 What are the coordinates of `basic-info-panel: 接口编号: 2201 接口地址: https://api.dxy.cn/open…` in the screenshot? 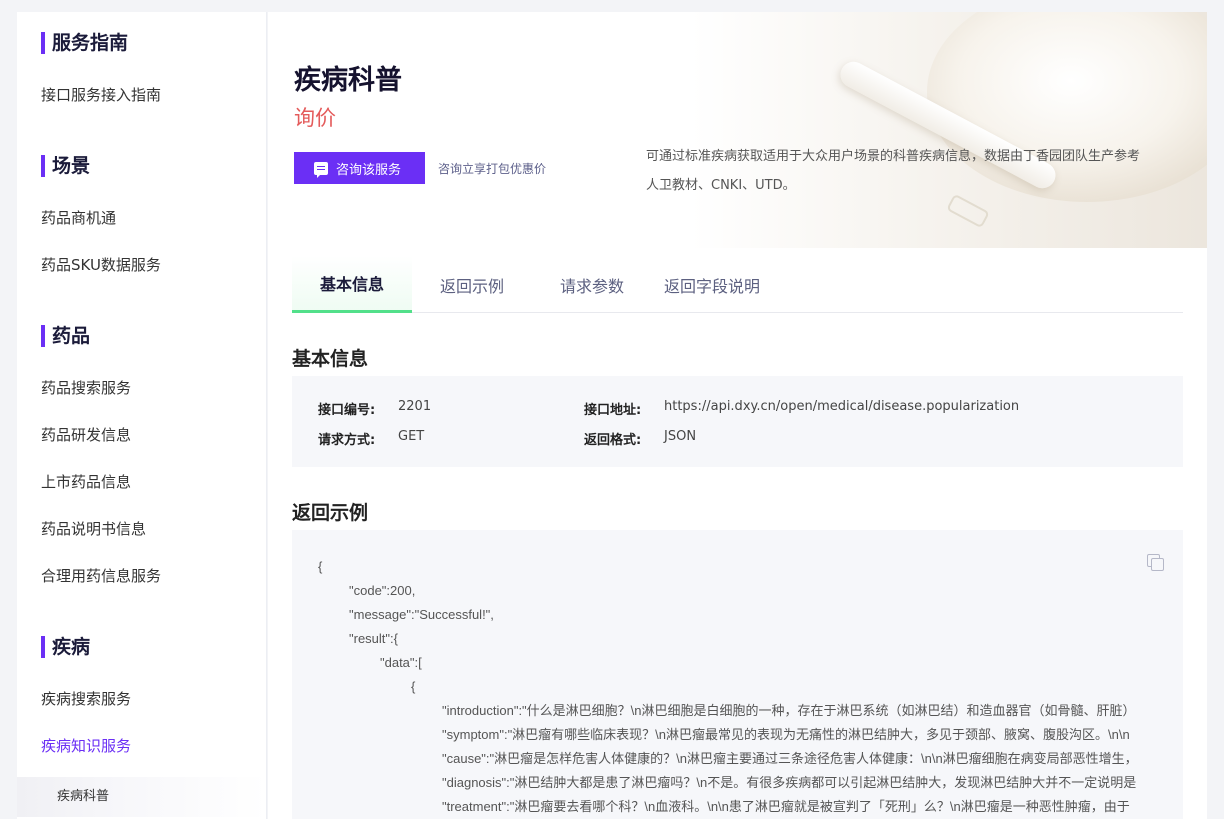 It's located at (737, 421).